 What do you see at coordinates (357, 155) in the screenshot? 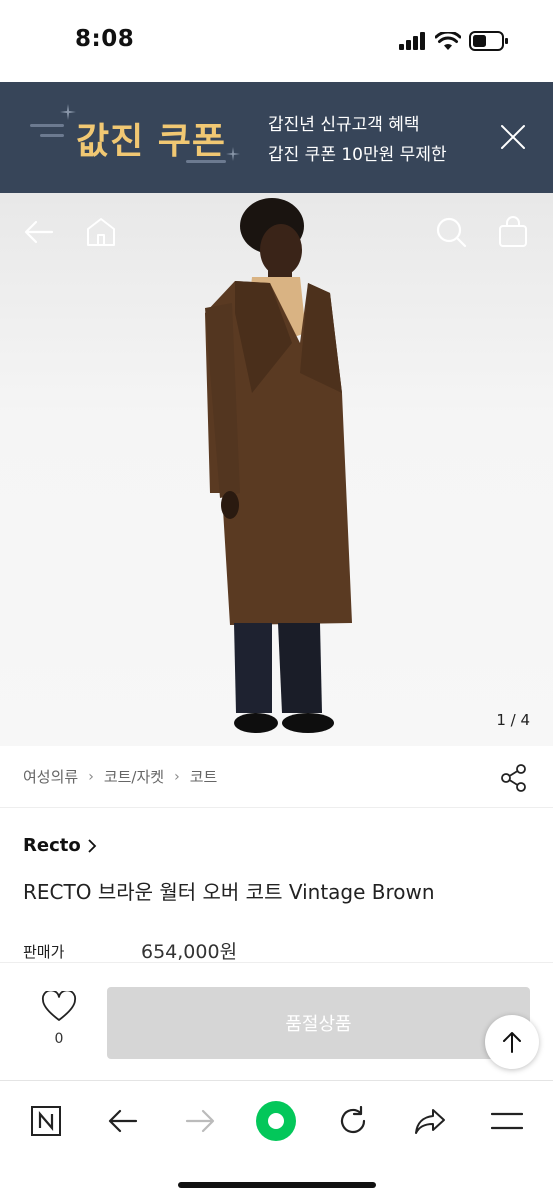
I see `coupon-text-line2: 갑진 쿠폰 10만원 무제한` at bounding box center [357, 155].